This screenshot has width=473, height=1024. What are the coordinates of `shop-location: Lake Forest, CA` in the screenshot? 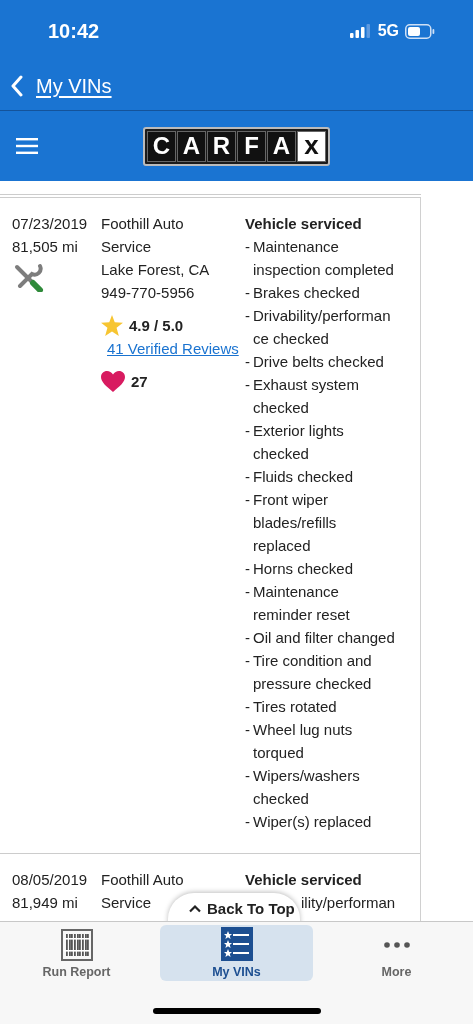 It's located at (156, 270).